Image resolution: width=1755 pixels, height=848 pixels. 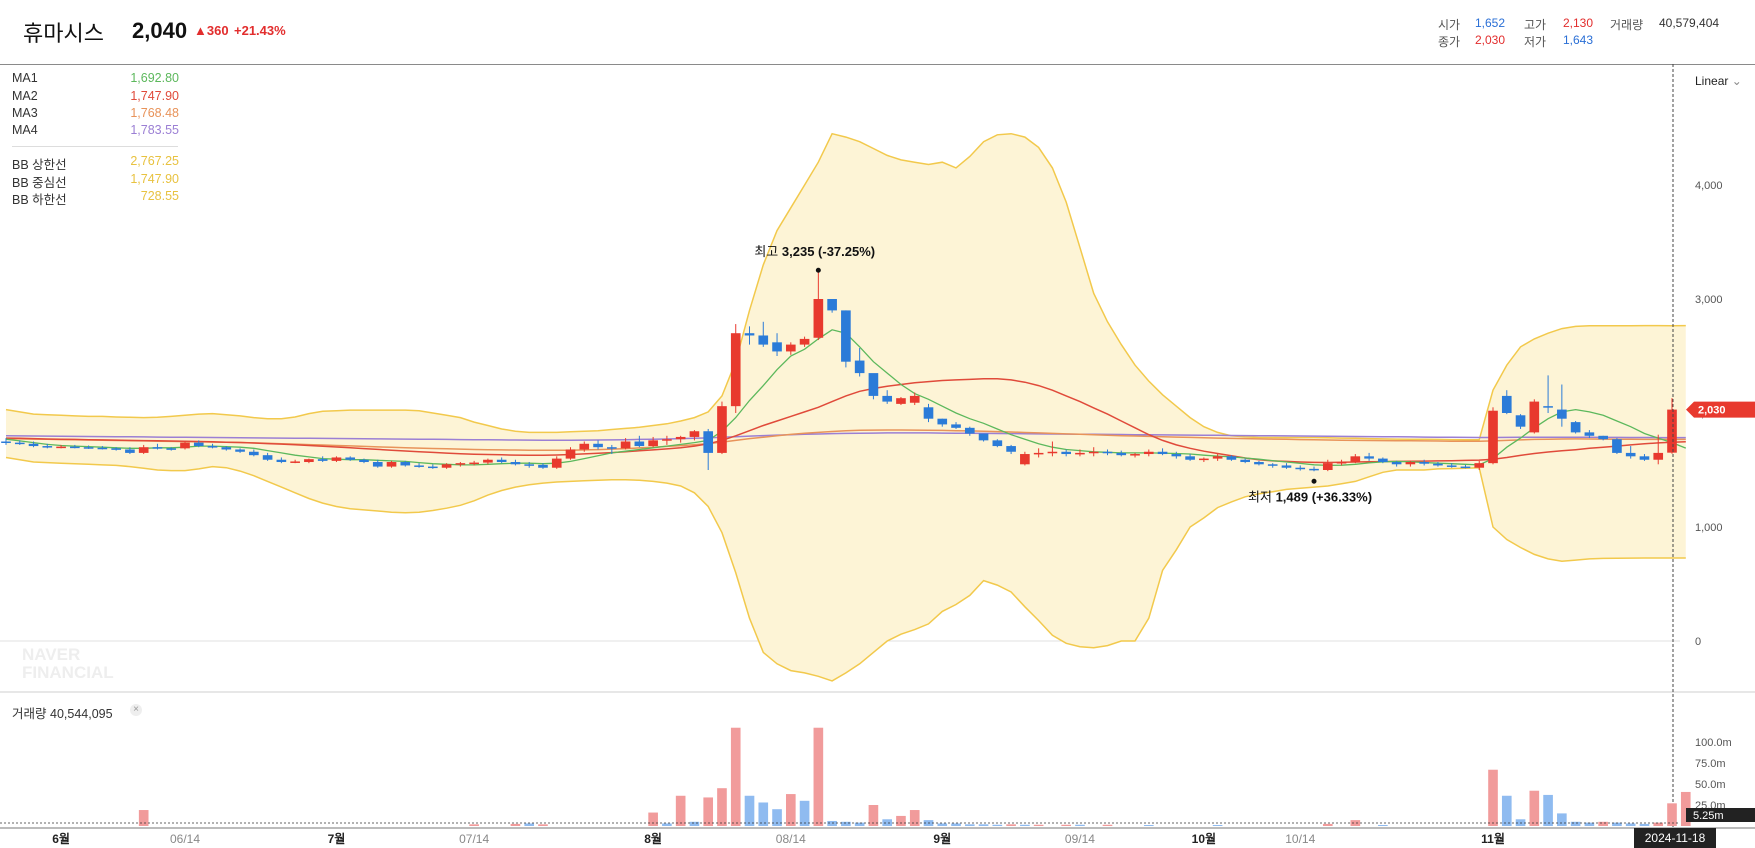 What do you see at coordinates (154, 78) in the screenshot?
I see `ma1-value: 1,692.80` at bounding box center [154, 78].